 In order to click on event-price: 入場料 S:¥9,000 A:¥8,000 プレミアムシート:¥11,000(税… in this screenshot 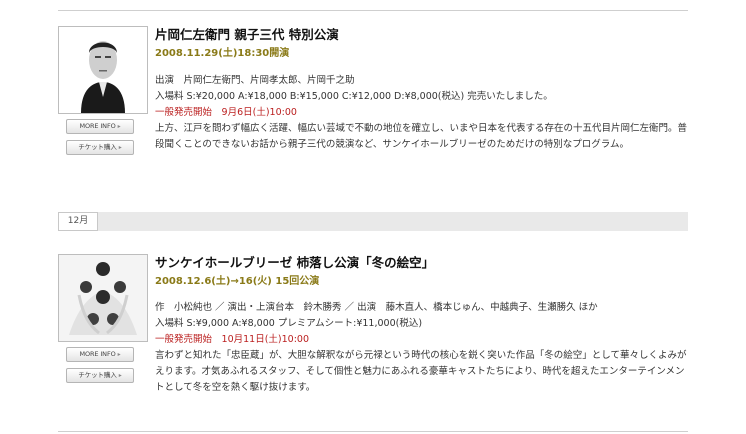, I will do `click(289, 323)`.